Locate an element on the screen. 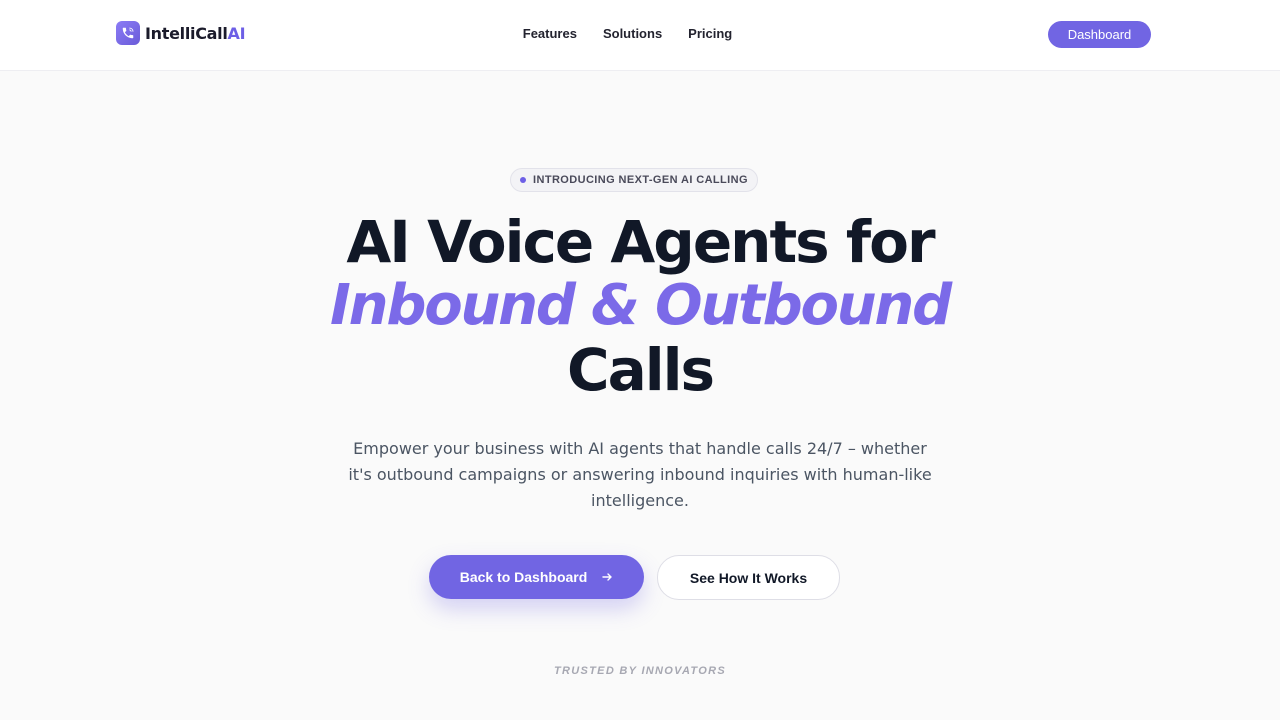 The height and width of the screenshot is (720, 1280). headline-accent: Inbound & Outbound is located at coordinates (641, 305).